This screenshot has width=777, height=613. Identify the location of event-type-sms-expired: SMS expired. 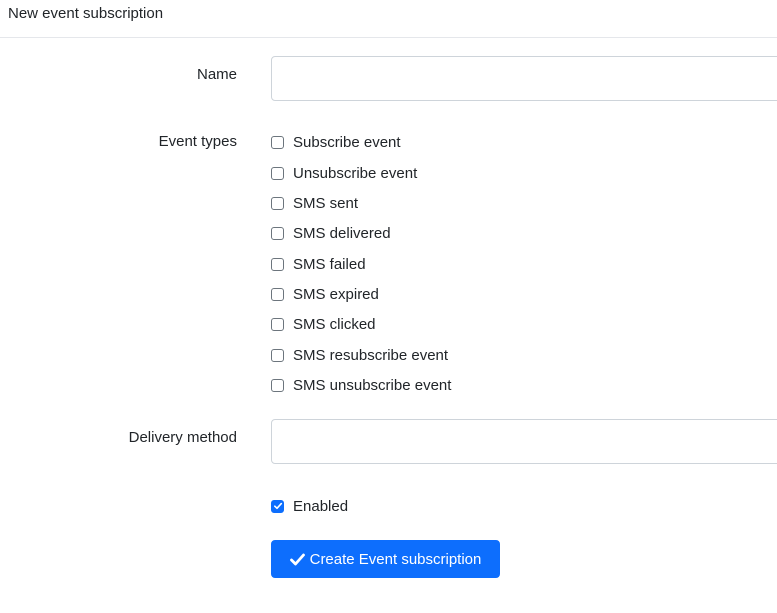
(325, 294).